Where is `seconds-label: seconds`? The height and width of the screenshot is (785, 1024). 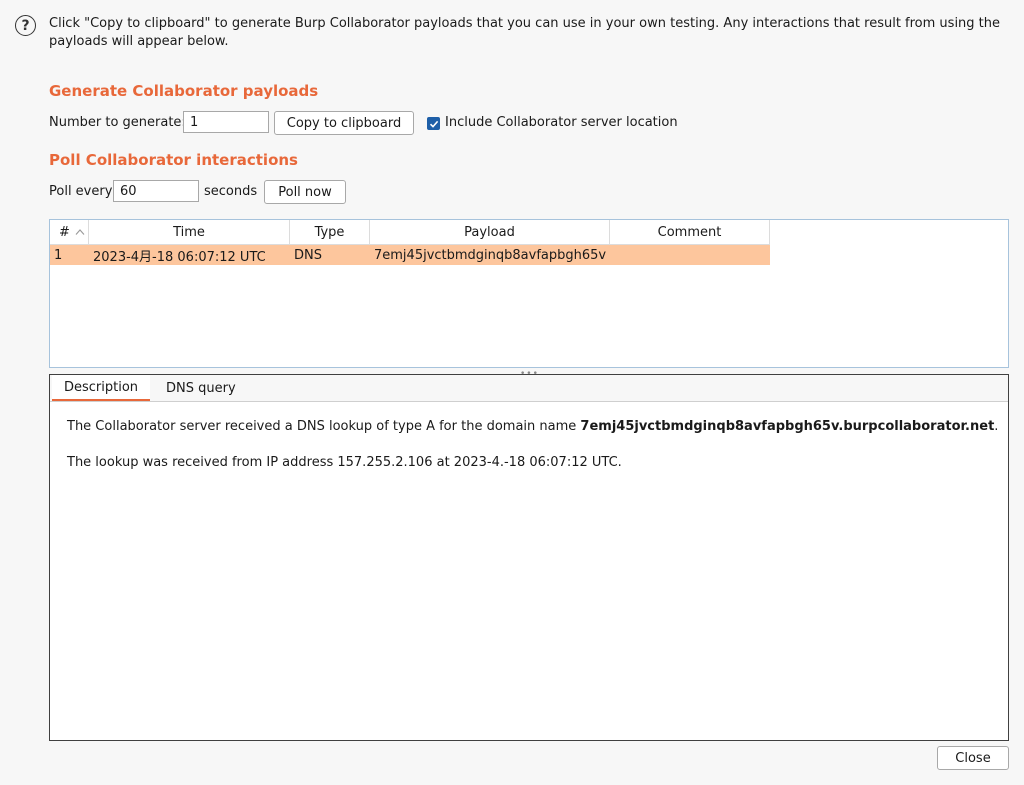 seconds-label: seconds is located at coordinates (231, 191).